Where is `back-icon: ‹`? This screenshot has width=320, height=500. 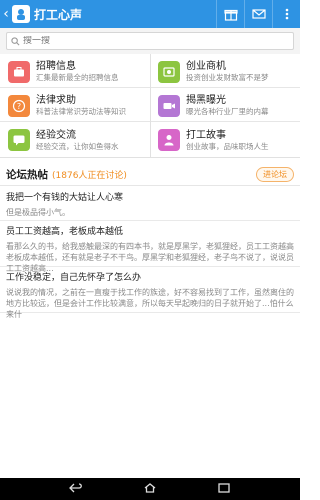
back-icon: ‹ is located at coordinates (6, 14).